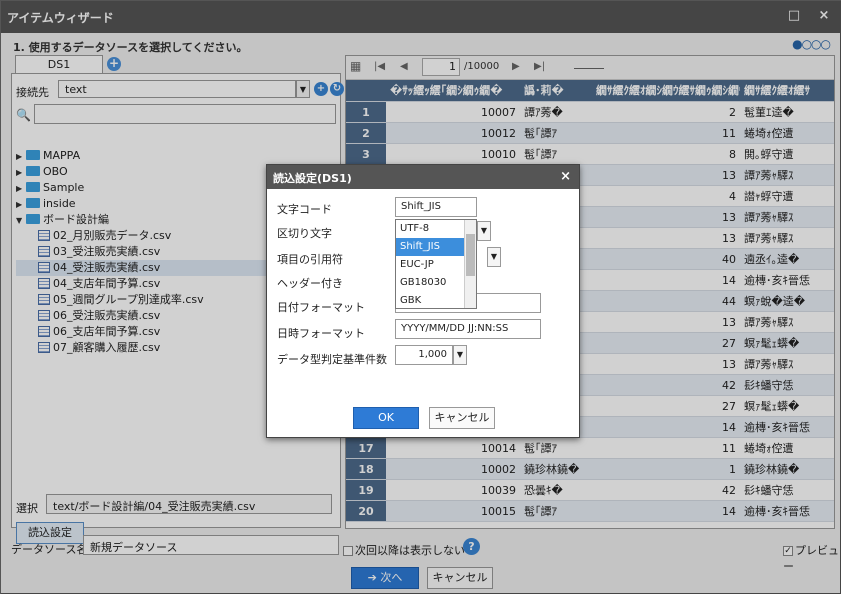 The height and width of the screenshot is (594, 841). I want to click on charset-select: Shift_JIS, so click(436, 207).